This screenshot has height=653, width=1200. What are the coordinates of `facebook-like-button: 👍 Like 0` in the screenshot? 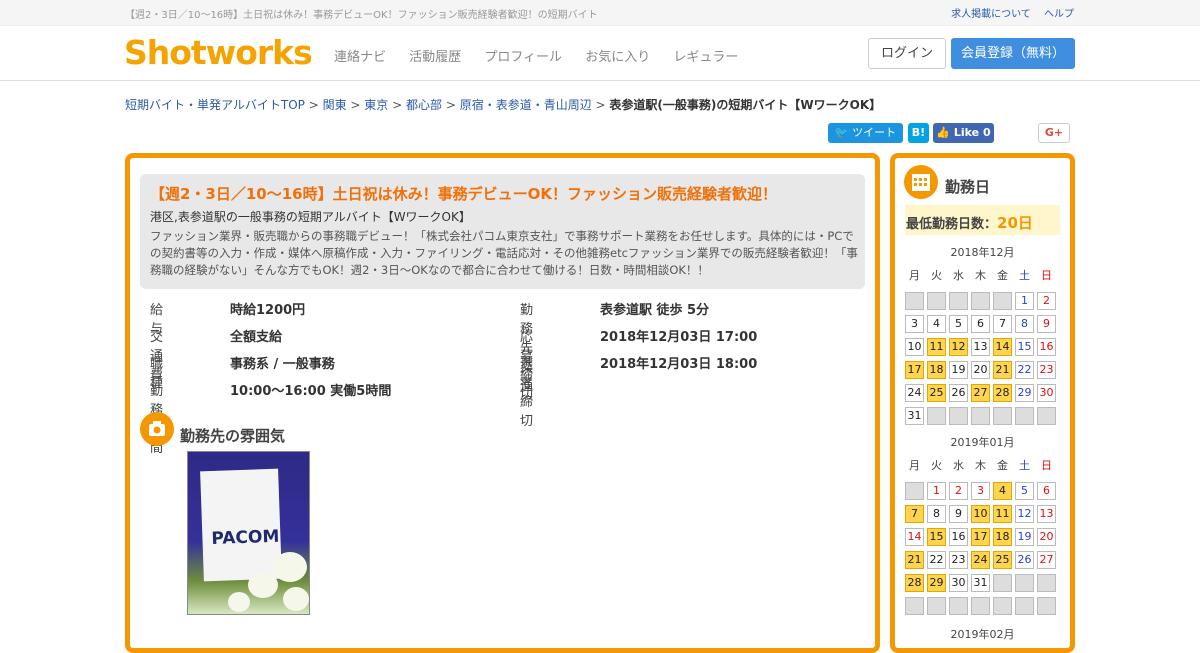 It's located at (963, 133).